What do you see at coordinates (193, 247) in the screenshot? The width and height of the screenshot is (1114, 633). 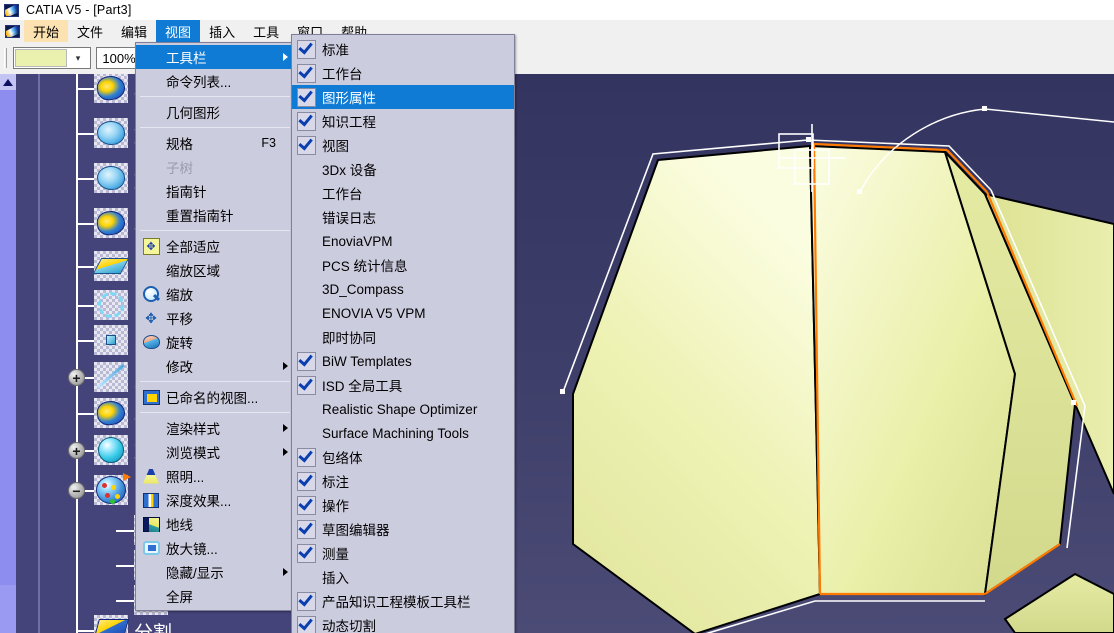 I see `menu-item-label: 全部适应` at bounding box center [193, 247].